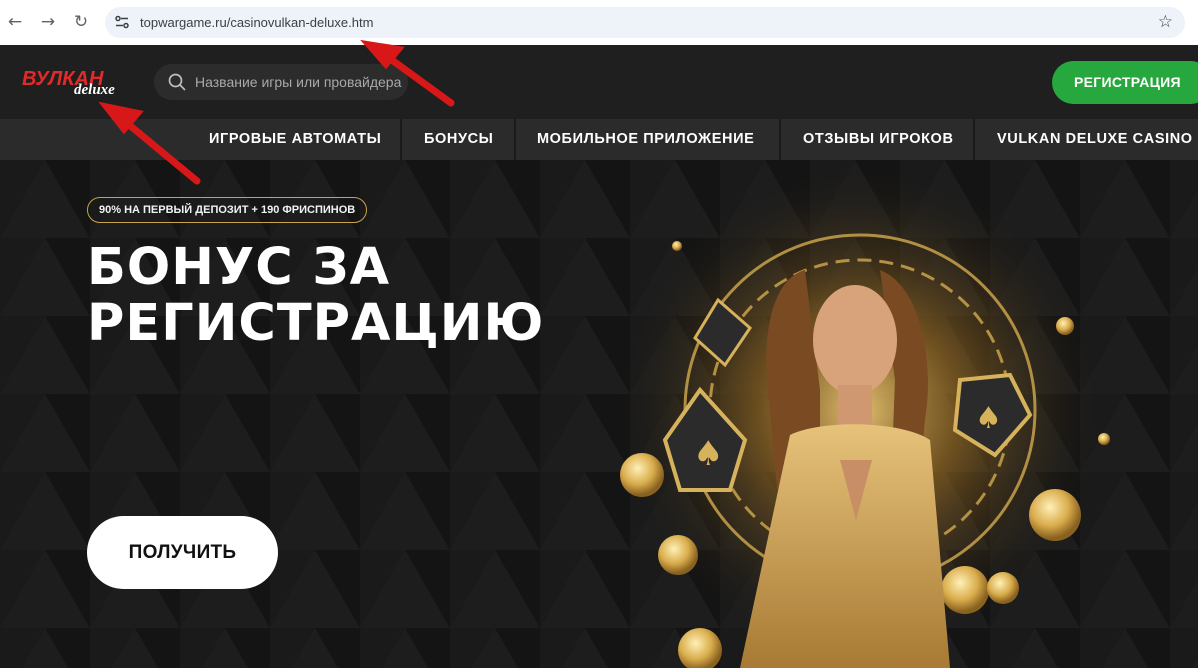 The height and width of the screenshot is (668, 1198). What do you see at coordinates (1125, 82) in the screenshot?
I see `register-button: РЕГИСТРАЦИЯ` at bounding box center [1125, 82].